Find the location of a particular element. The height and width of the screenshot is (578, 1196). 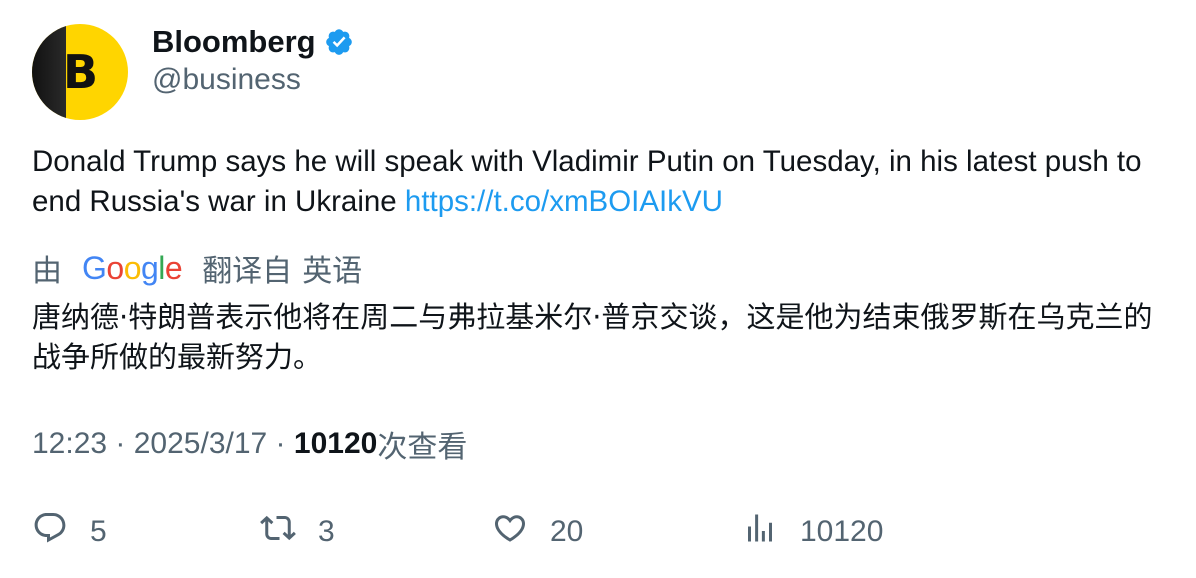

action-bar: 5 3 20 10120 is located at coordinates (597, 532).